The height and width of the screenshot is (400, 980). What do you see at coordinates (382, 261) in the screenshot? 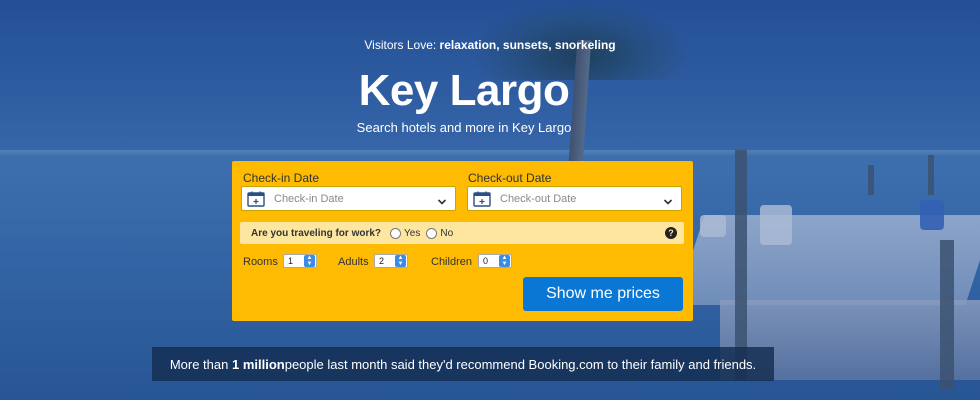
I see `adults-value: 2` at bounding box center [382, 261].